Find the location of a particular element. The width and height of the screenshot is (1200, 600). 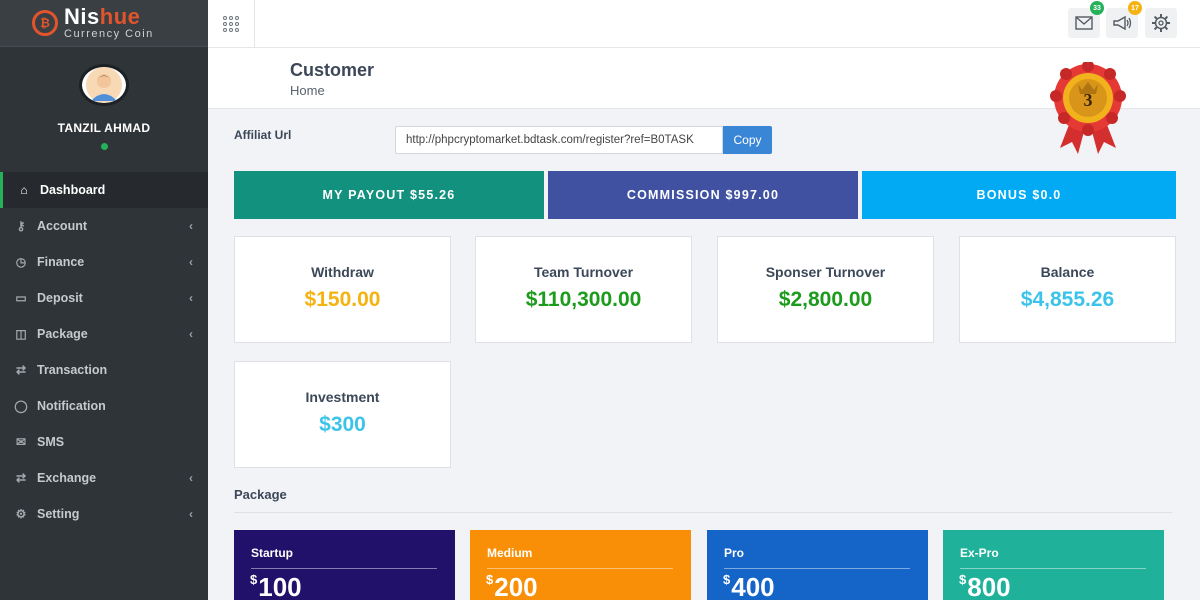

package-price: $800 is located at coordinates (985, 586).